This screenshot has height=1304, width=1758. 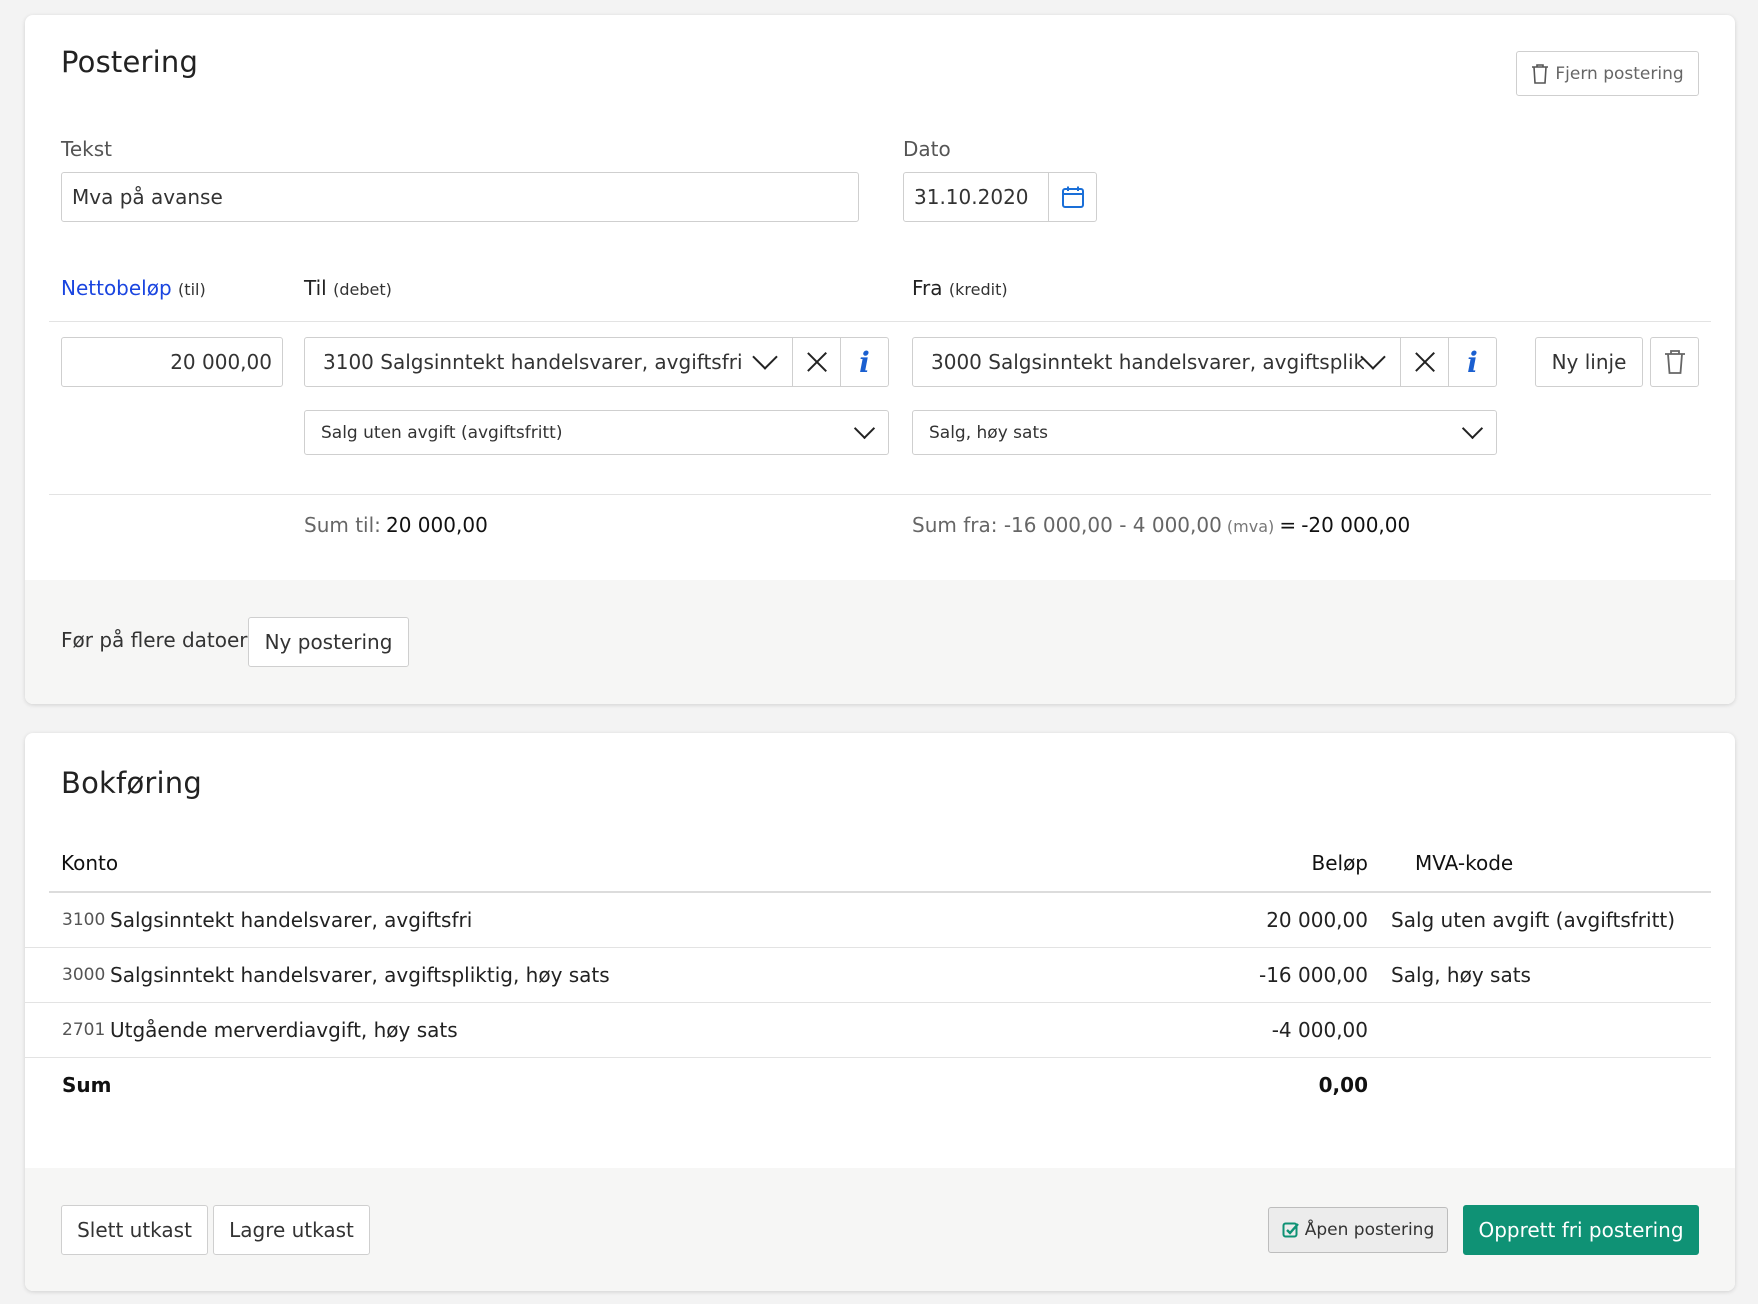 I want to click on fra-vat-value: Salg, høy sats, so click(x=988, y=432).